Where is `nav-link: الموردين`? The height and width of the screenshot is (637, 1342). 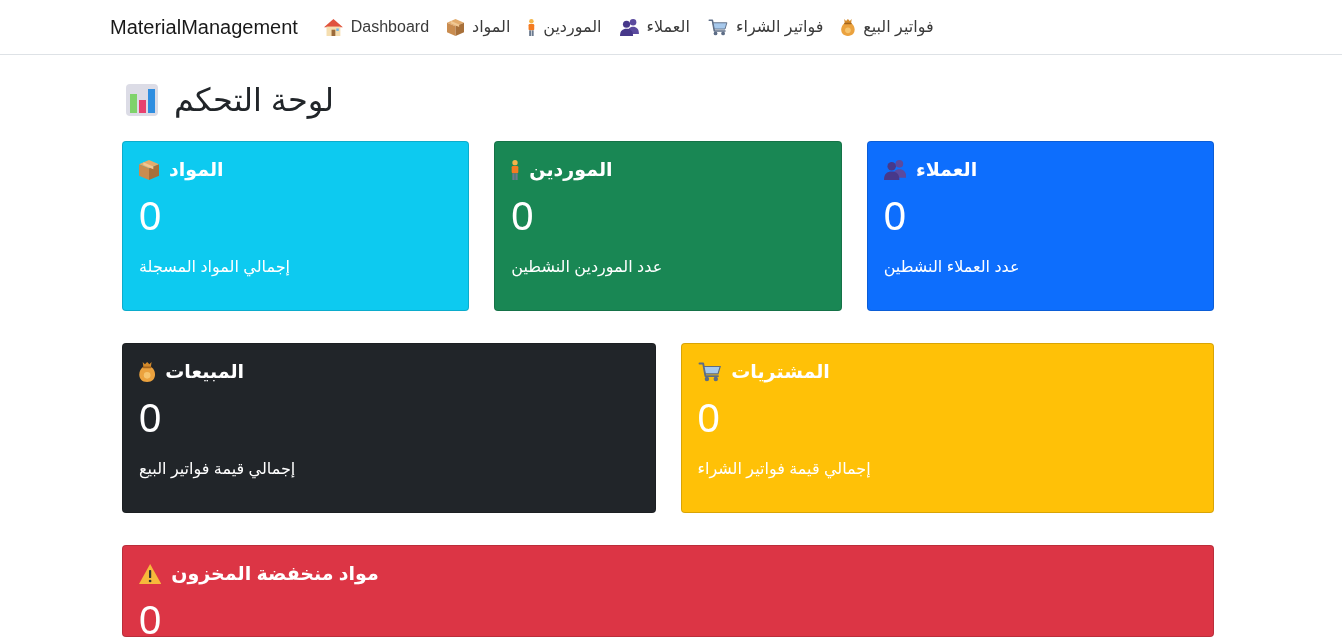
nav-link: الموردين is located at coordinates (565, 27).